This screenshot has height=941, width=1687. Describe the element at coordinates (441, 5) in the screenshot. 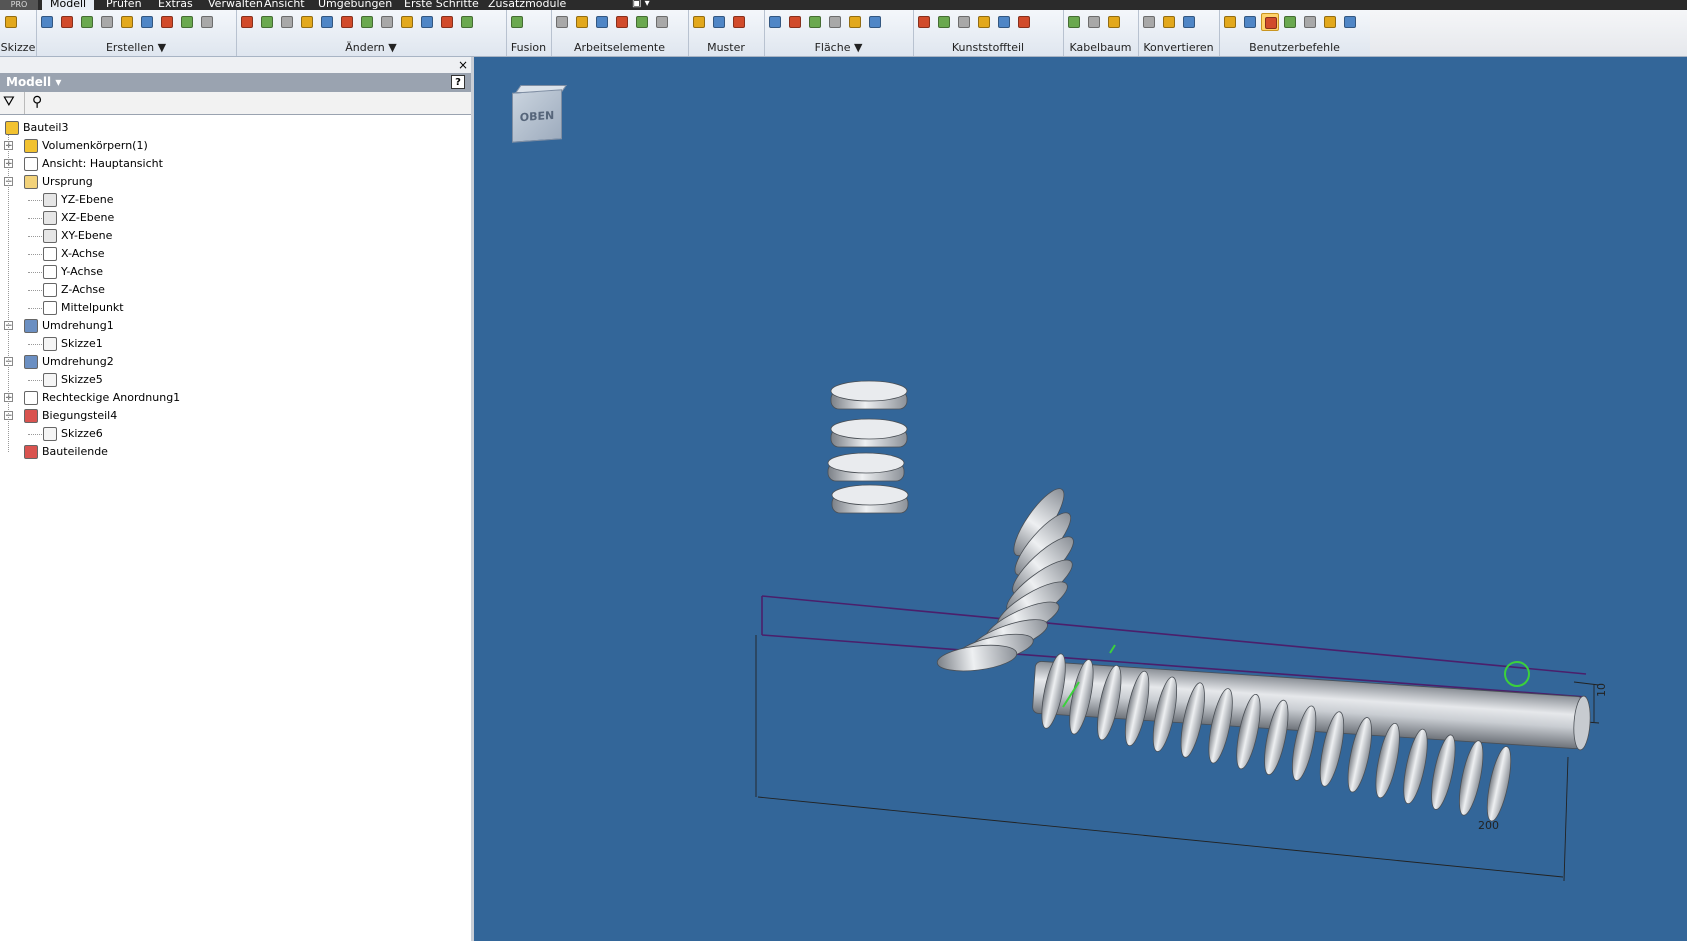

I see `menu-erste-schritte: Erste Schritte` at that location.